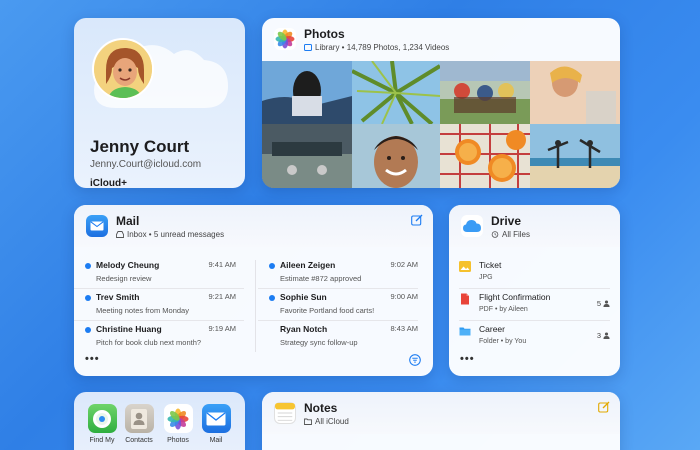  I want to click on inbox-icon, so click(120, 234).